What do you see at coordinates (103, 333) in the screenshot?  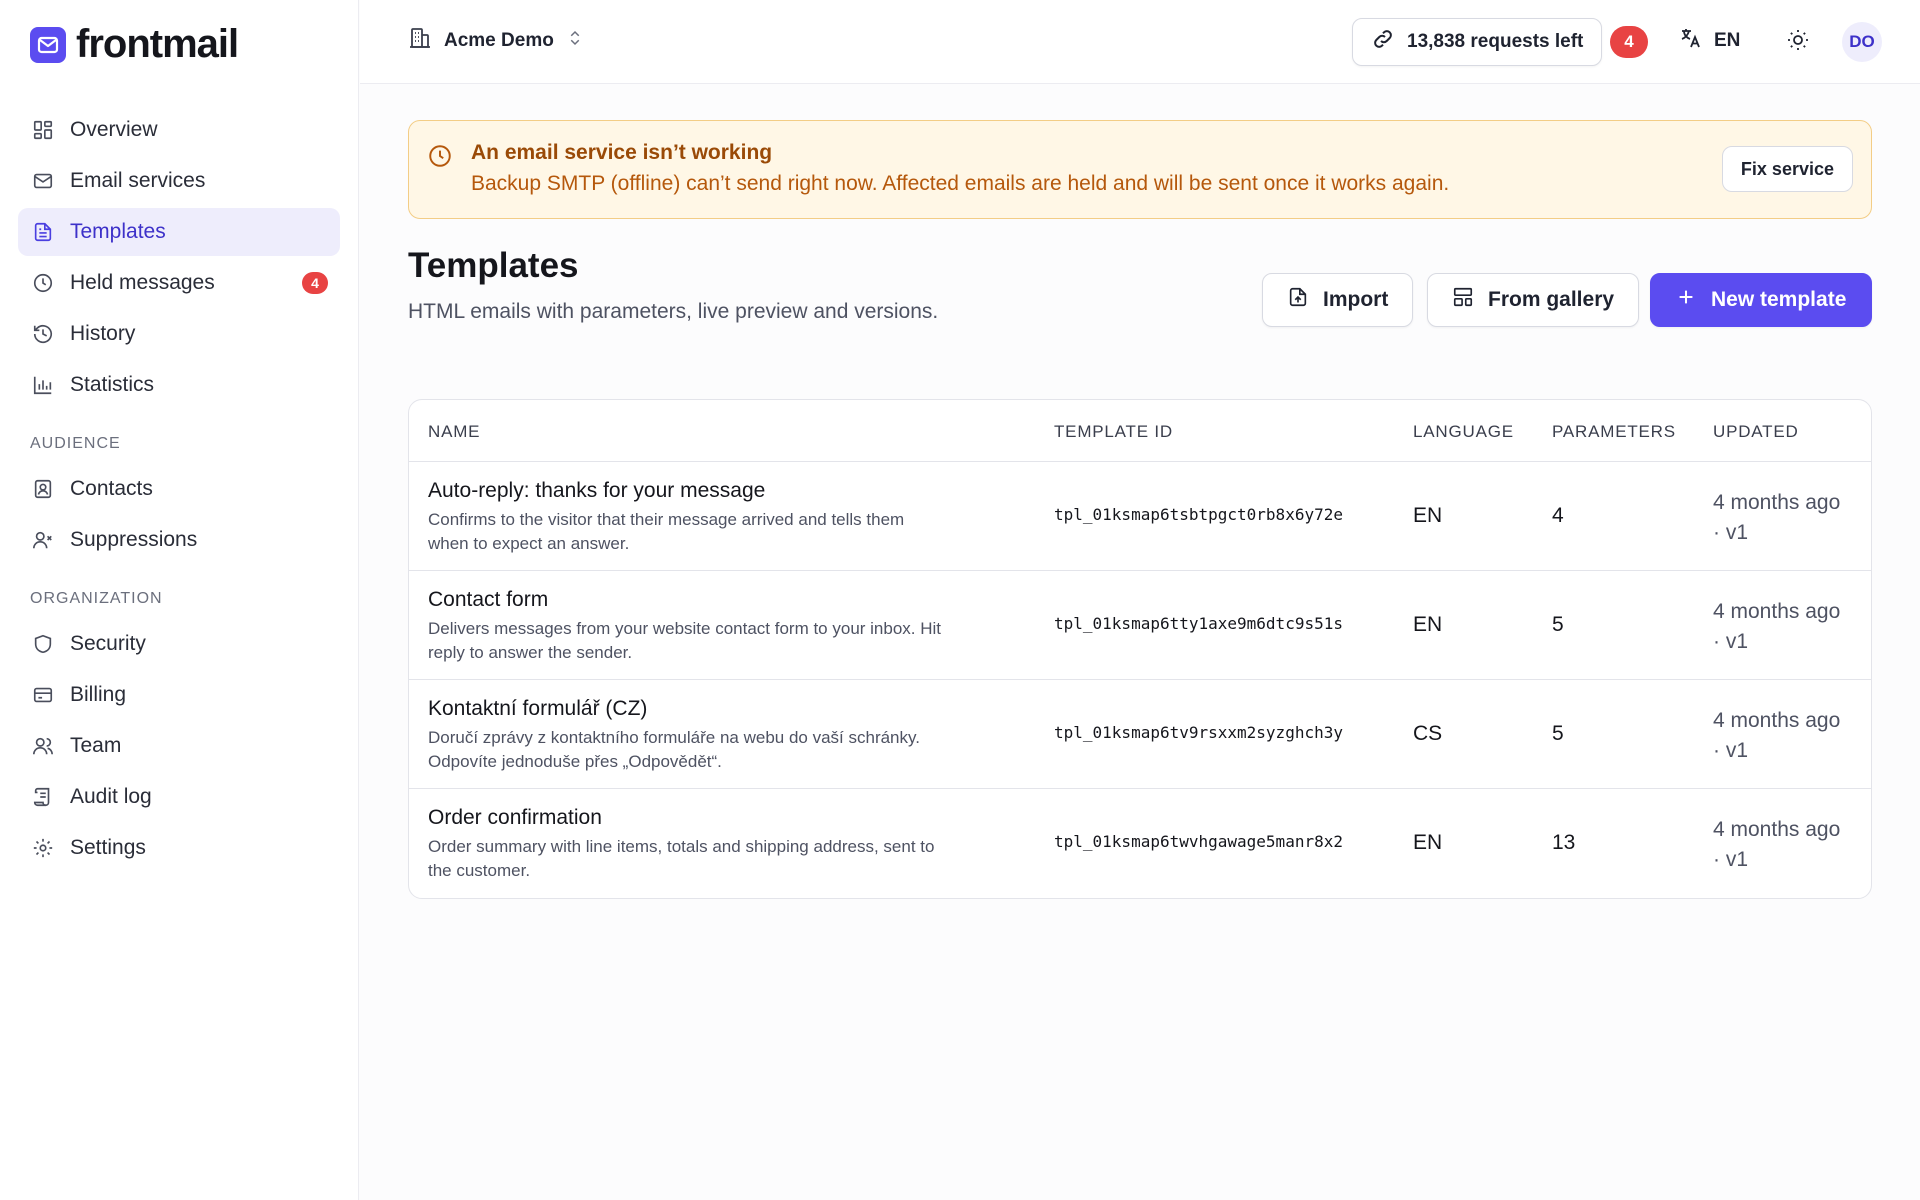 I see `sidebar-item-label: History` at bounding box center [103, 333].